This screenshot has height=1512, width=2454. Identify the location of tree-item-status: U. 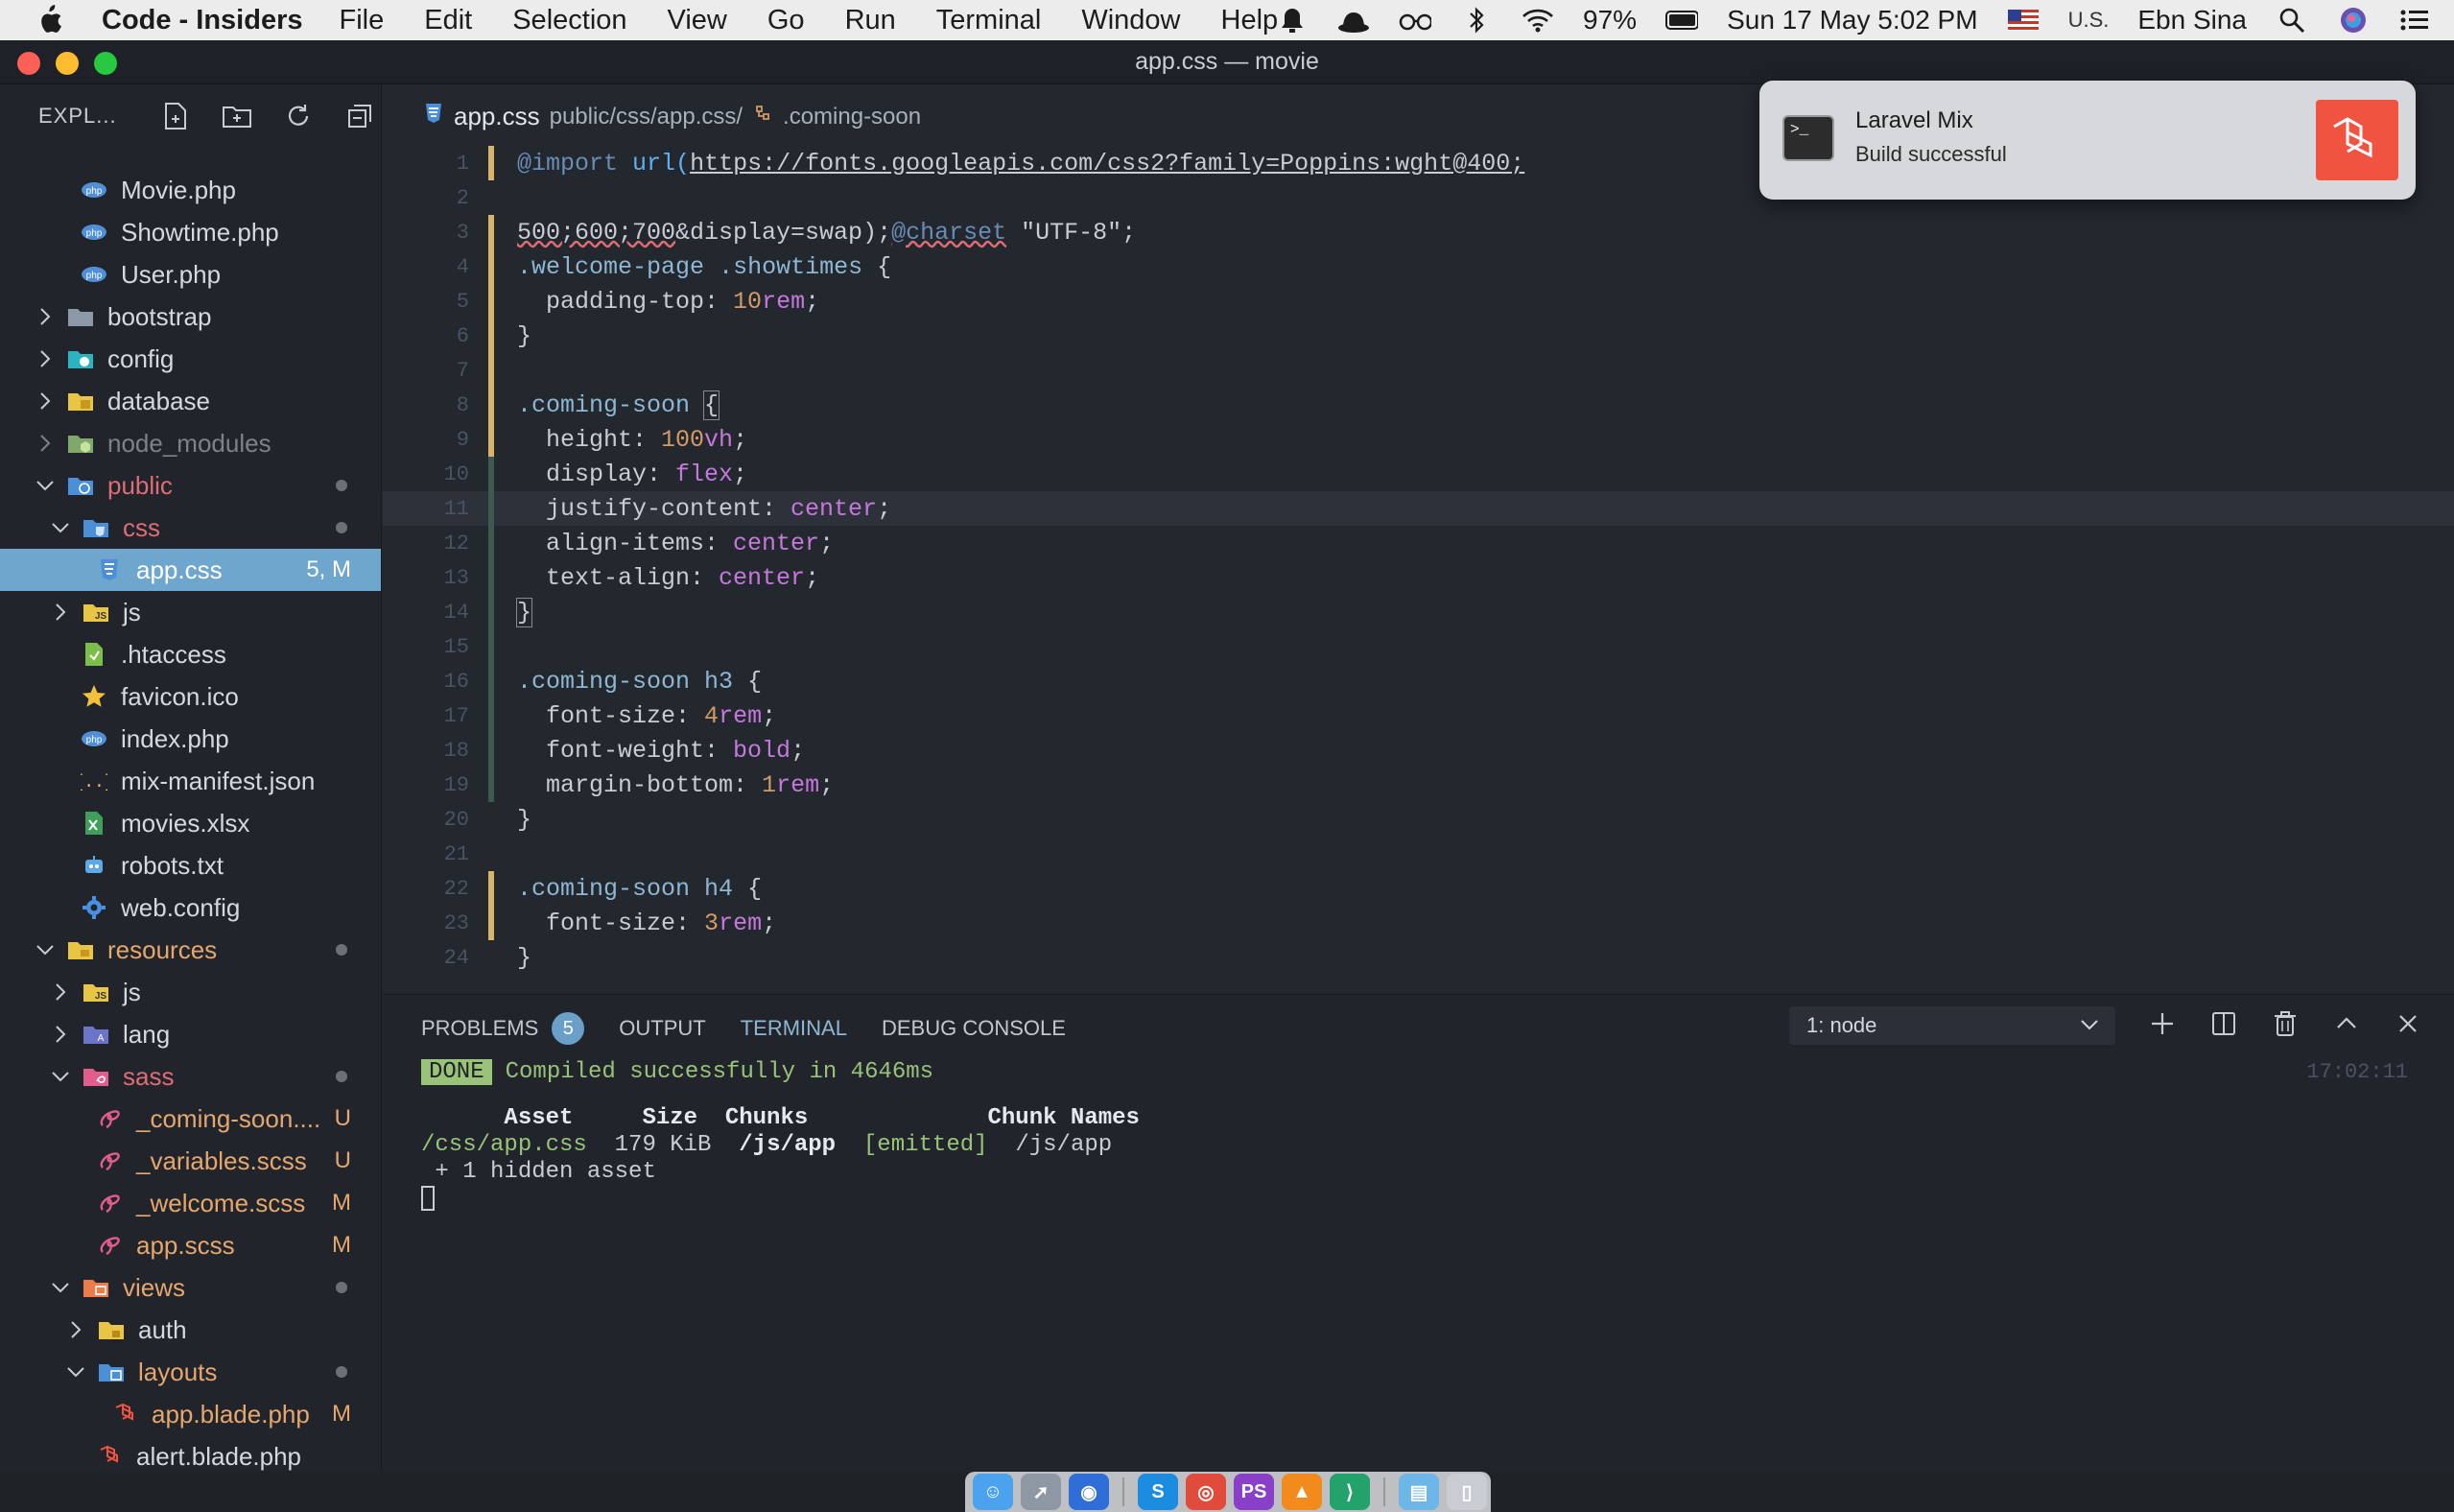
(342, 1118).